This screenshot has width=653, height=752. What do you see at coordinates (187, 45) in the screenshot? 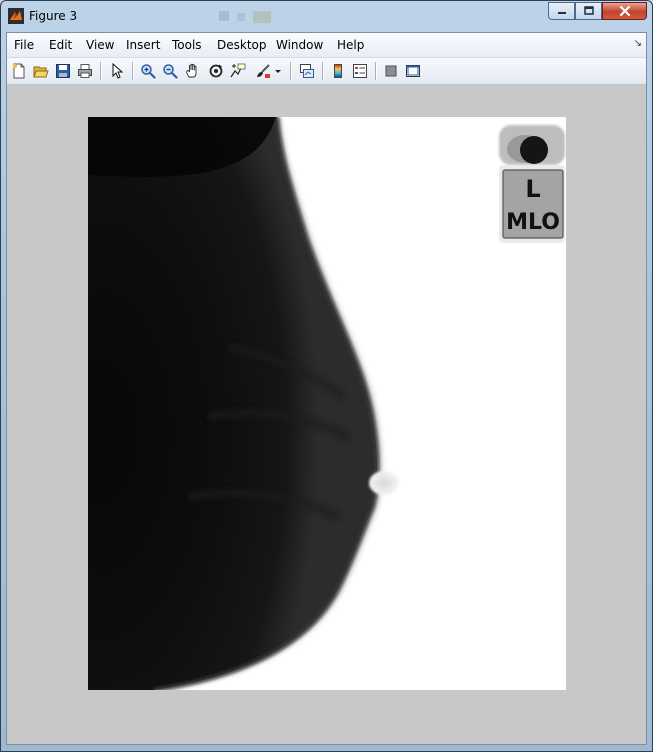
I see `menu-tools: Tools` at bounding box center [187, 45].